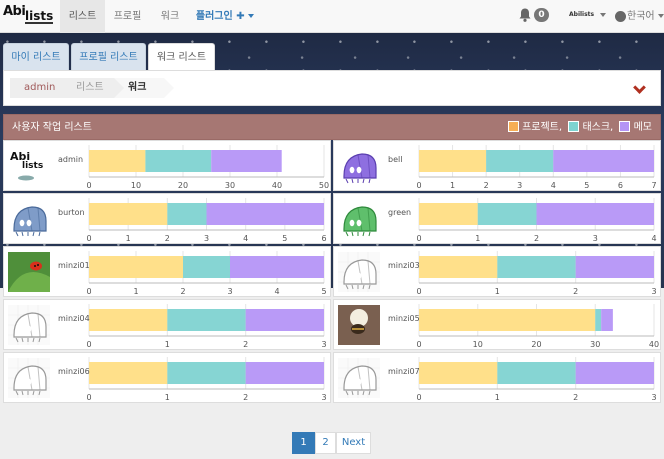  Describe the element at coordinates (620, 16) in the screenshot. I see `globe-icon` at that location.